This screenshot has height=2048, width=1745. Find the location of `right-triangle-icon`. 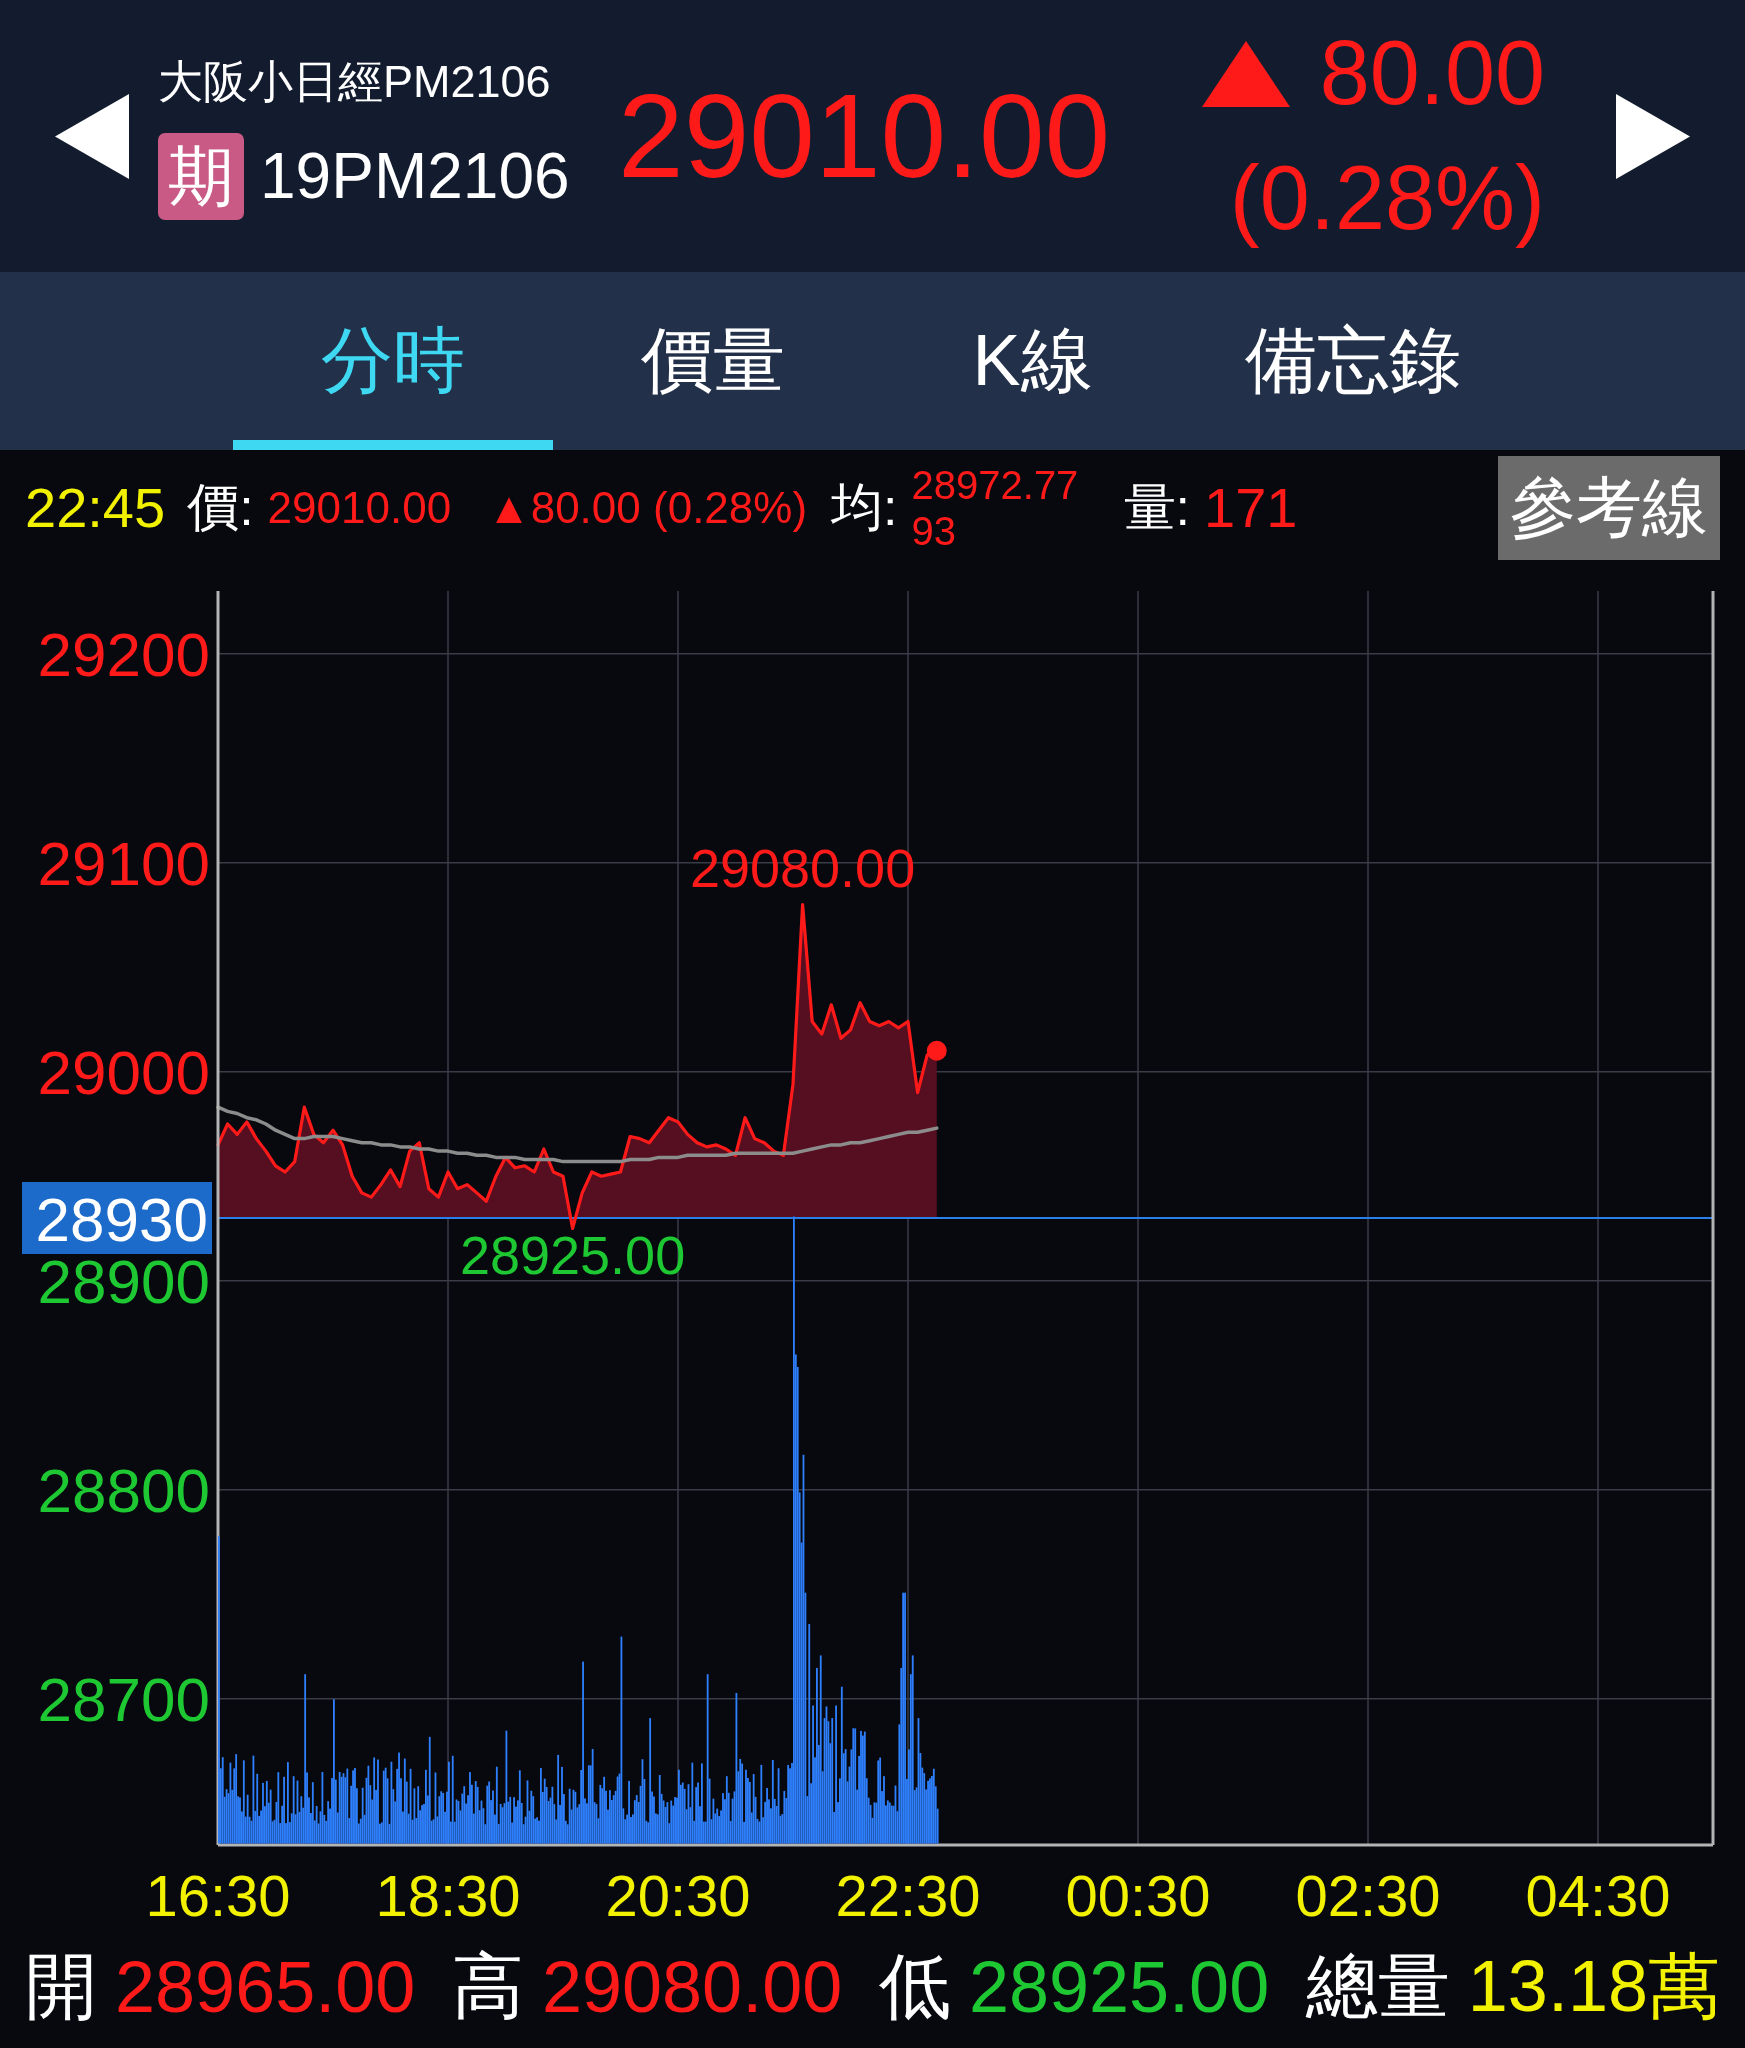

right-triangle-icon is located at coordinates (1653, 136).